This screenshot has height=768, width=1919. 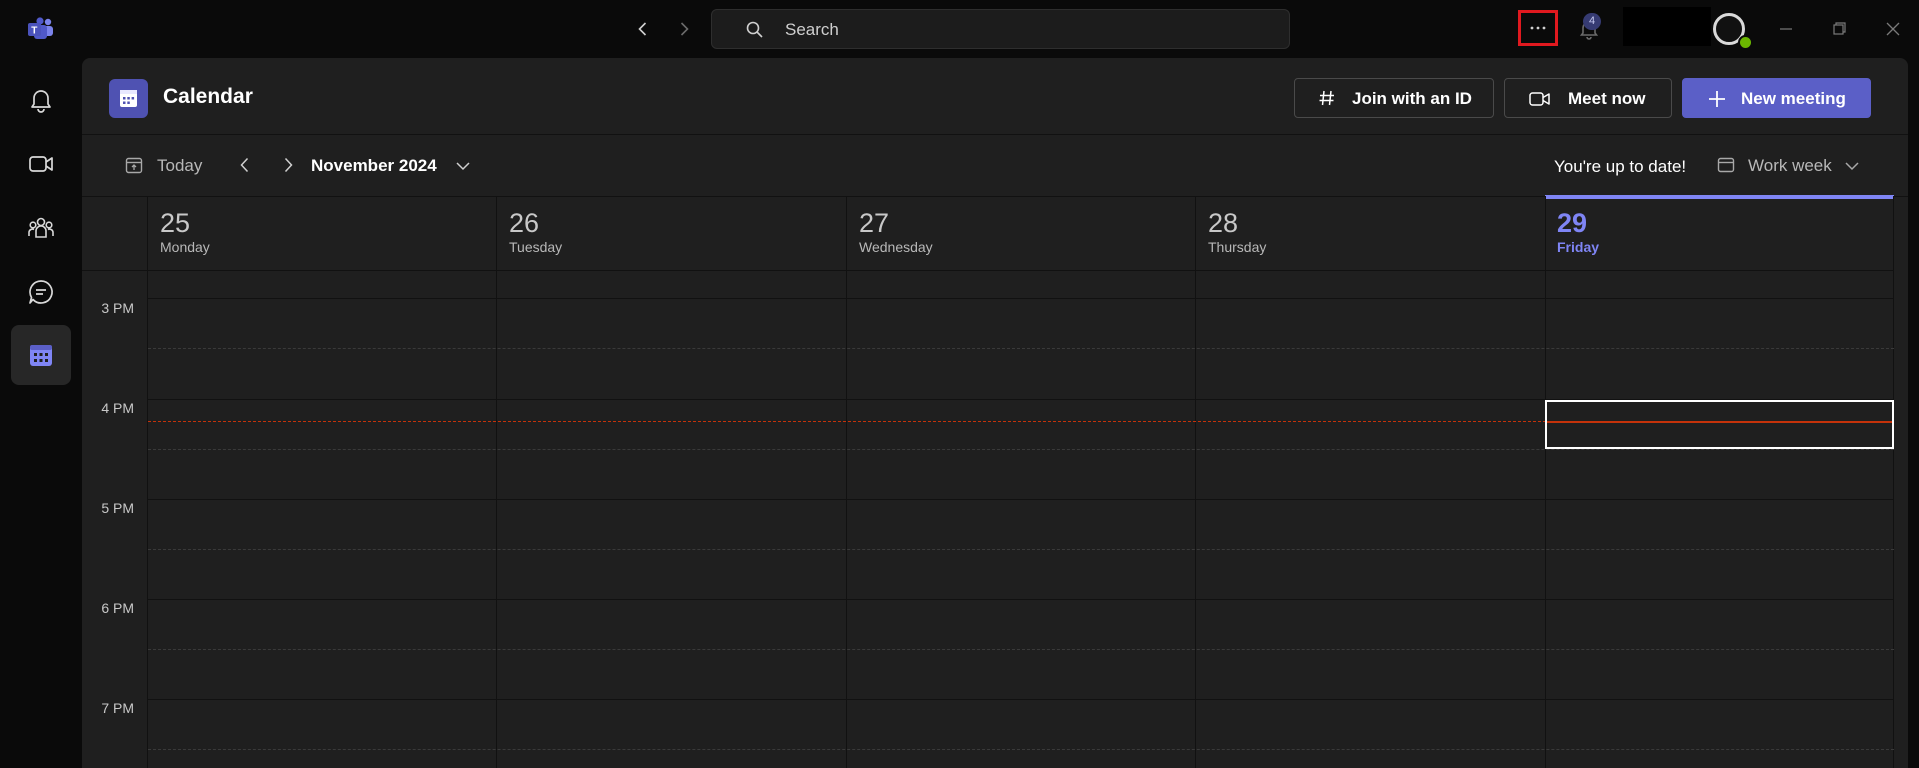 I want to click on meet-now-button: Meet now, so click(x=1588, y=98).